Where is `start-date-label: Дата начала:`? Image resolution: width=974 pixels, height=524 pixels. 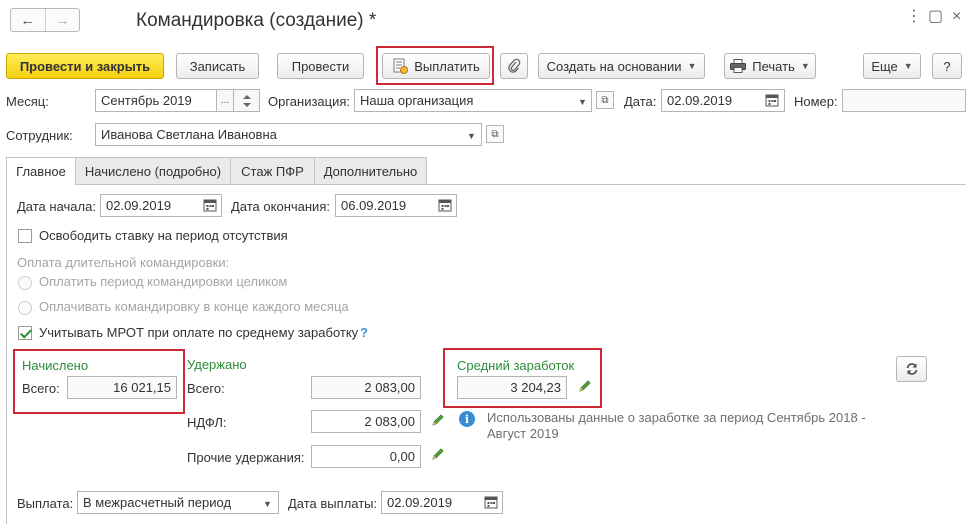
start-date-label: Дата начала: is located at coordinates (56, 206).